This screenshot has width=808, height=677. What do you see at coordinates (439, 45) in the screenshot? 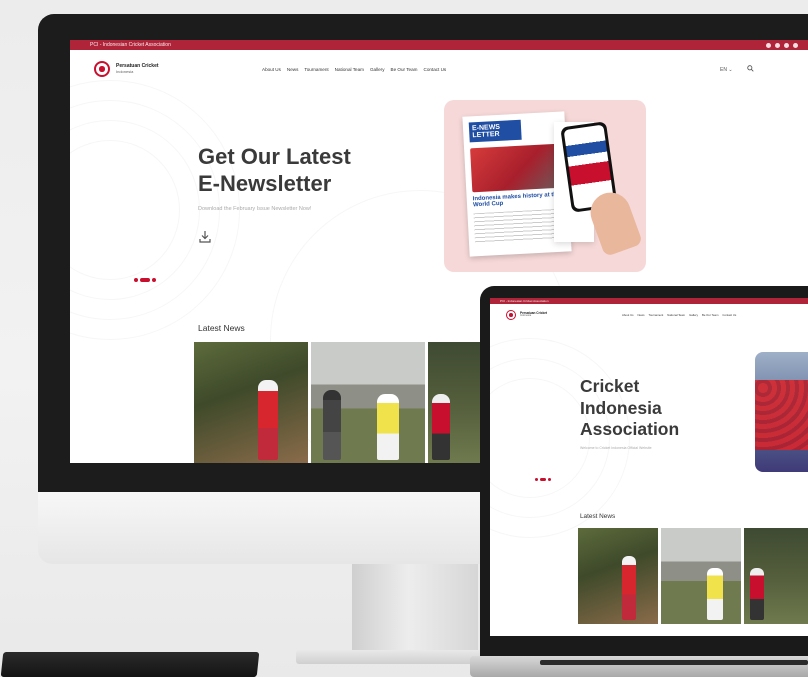
I see `announcement-bar: PCI - Indonesian Cricket Association` at bounding box center [439, 45].